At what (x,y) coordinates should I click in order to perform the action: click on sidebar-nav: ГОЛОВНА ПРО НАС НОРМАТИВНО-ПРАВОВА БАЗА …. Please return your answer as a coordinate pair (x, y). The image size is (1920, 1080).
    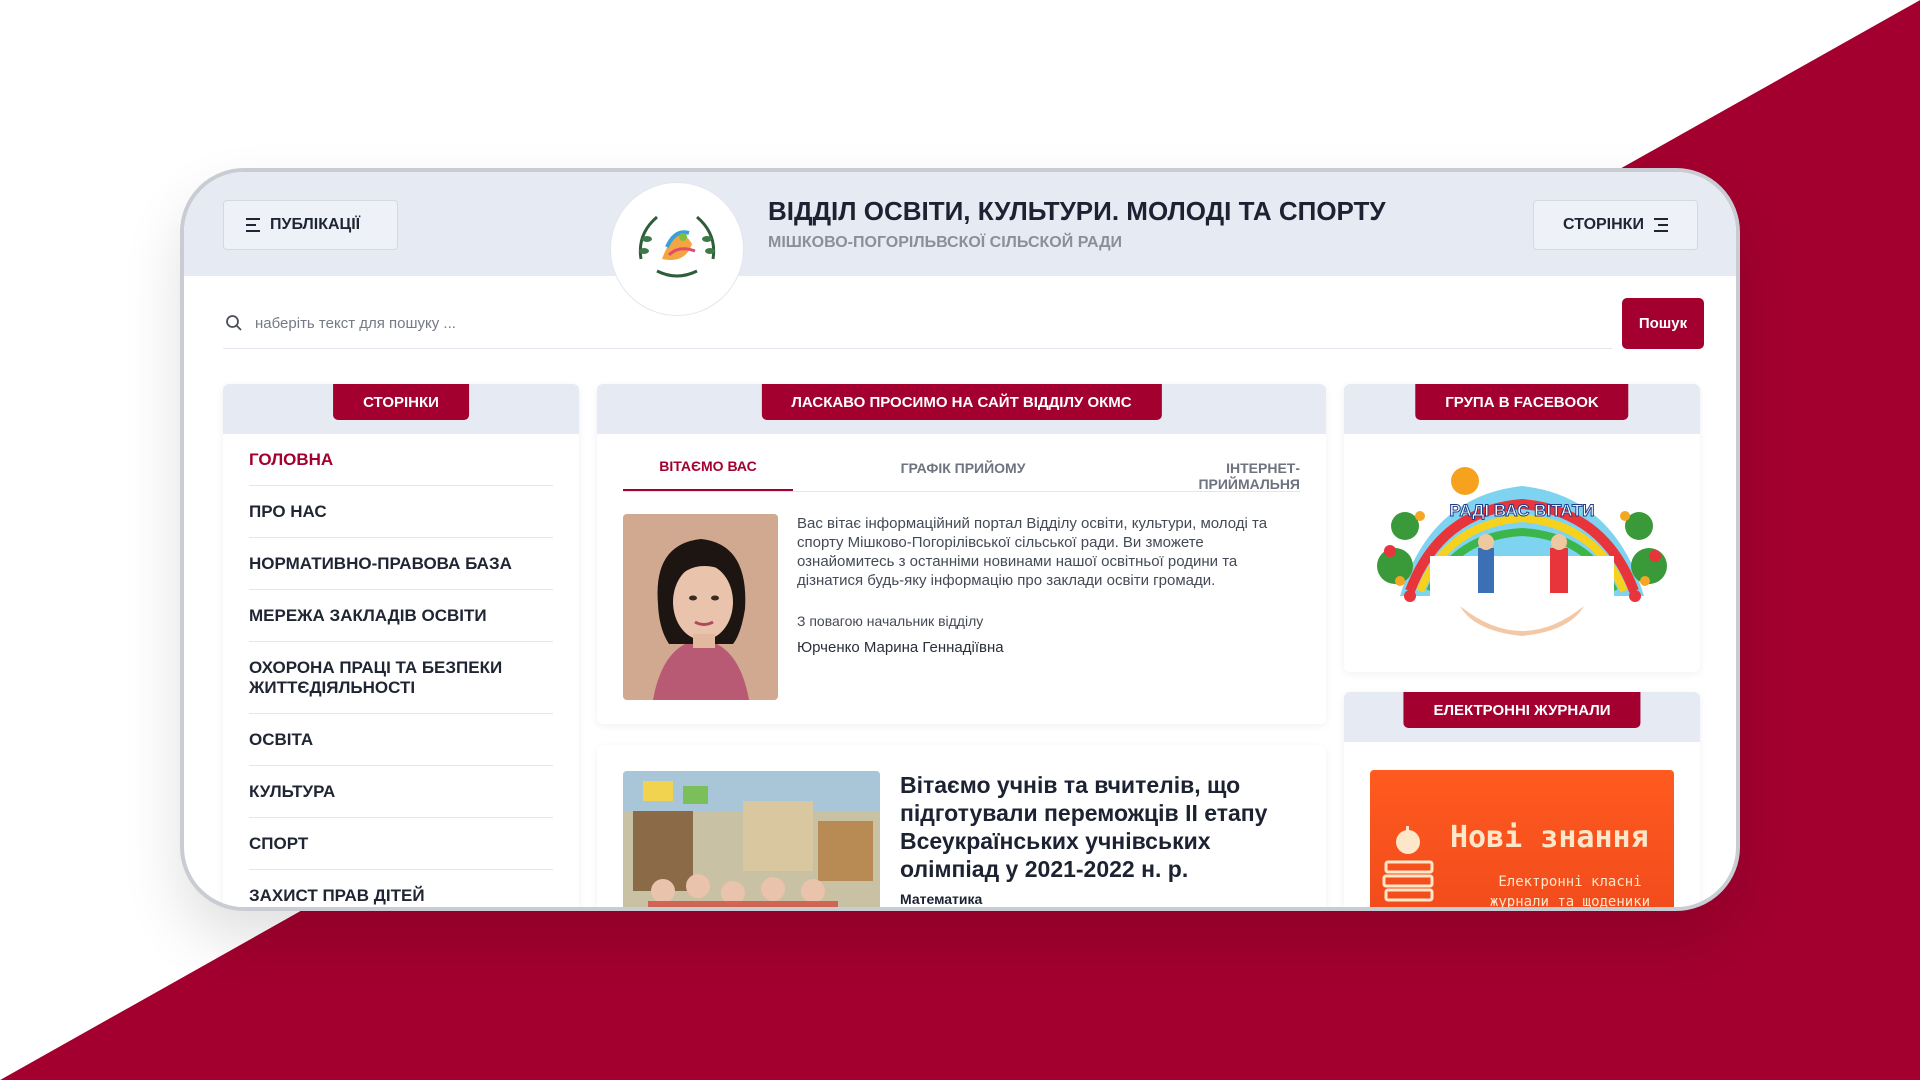
    Looking at the image, I should click on (401, 670).